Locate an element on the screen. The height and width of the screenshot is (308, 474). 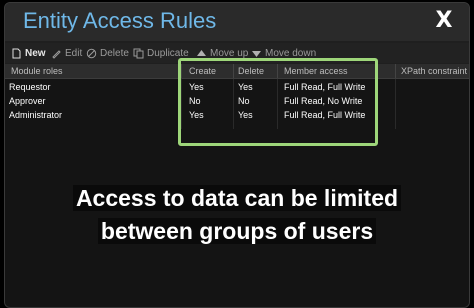
caption-text-2: between groups of users is located at coordinates (237, 231).